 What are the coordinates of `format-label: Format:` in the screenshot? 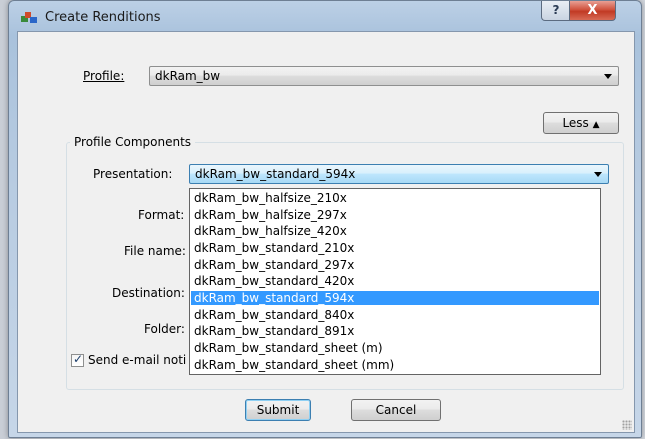 It's located at (161, 215).